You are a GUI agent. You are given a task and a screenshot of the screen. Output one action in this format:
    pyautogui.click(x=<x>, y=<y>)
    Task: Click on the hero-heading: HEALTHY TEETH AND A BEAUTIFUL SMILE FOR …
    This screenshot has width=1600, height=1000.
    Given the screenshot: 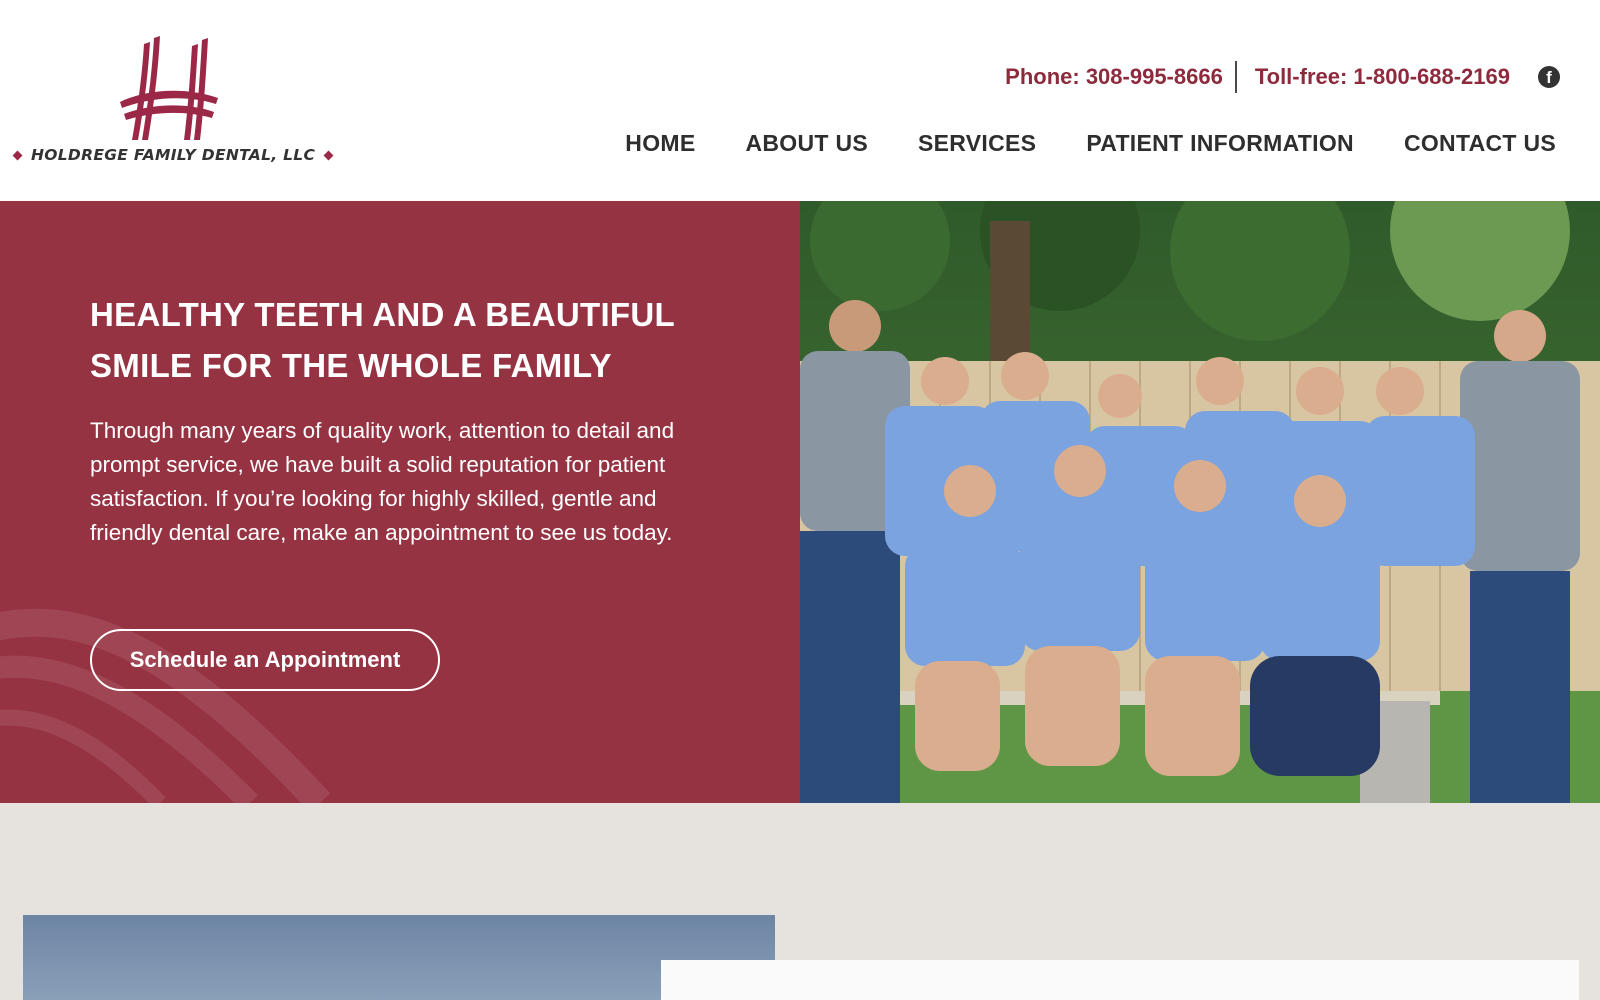 What is the action you would take?
    pyautogui.click(x=382, y=340)
    